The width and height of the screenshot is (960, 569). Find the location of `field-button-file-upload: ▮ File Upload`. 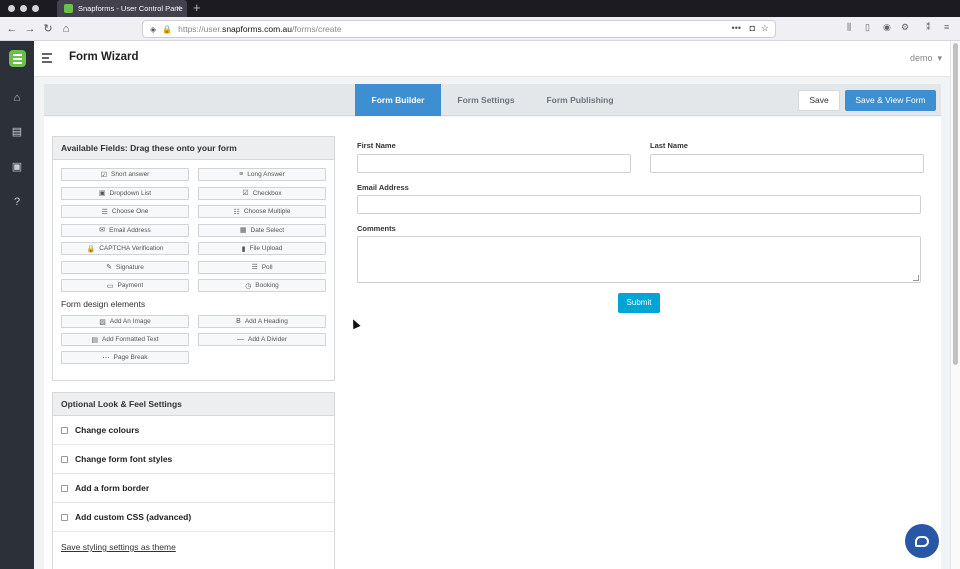

field-button-file-upload: ▮ File Upload is located at coordinates (262, 248).